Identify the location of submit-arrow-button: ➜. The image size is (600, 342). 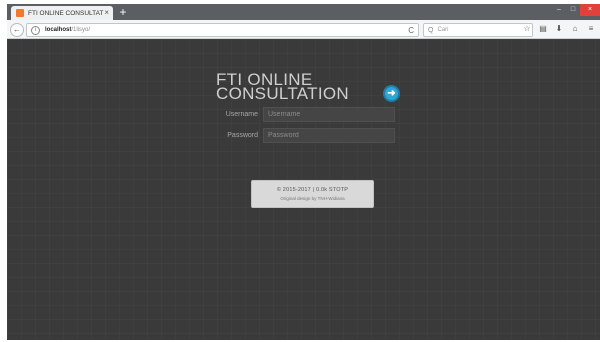
(391, 93).